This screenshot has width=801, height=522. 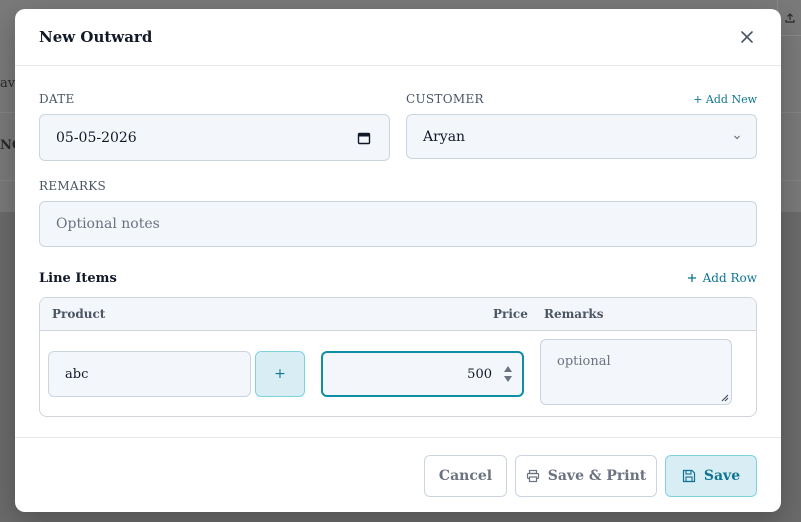 I want to click on product-input: abc, so click(x=149, y=374).